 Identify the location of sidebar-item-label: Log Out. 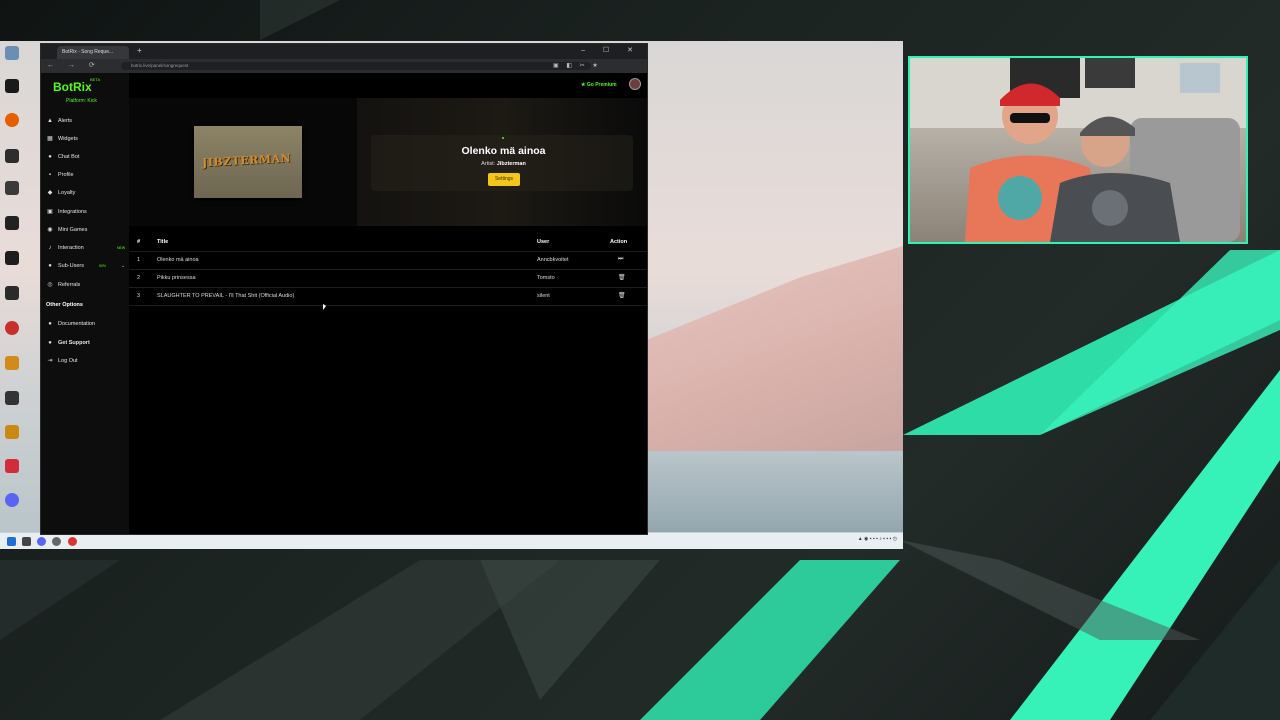
(68, 361).